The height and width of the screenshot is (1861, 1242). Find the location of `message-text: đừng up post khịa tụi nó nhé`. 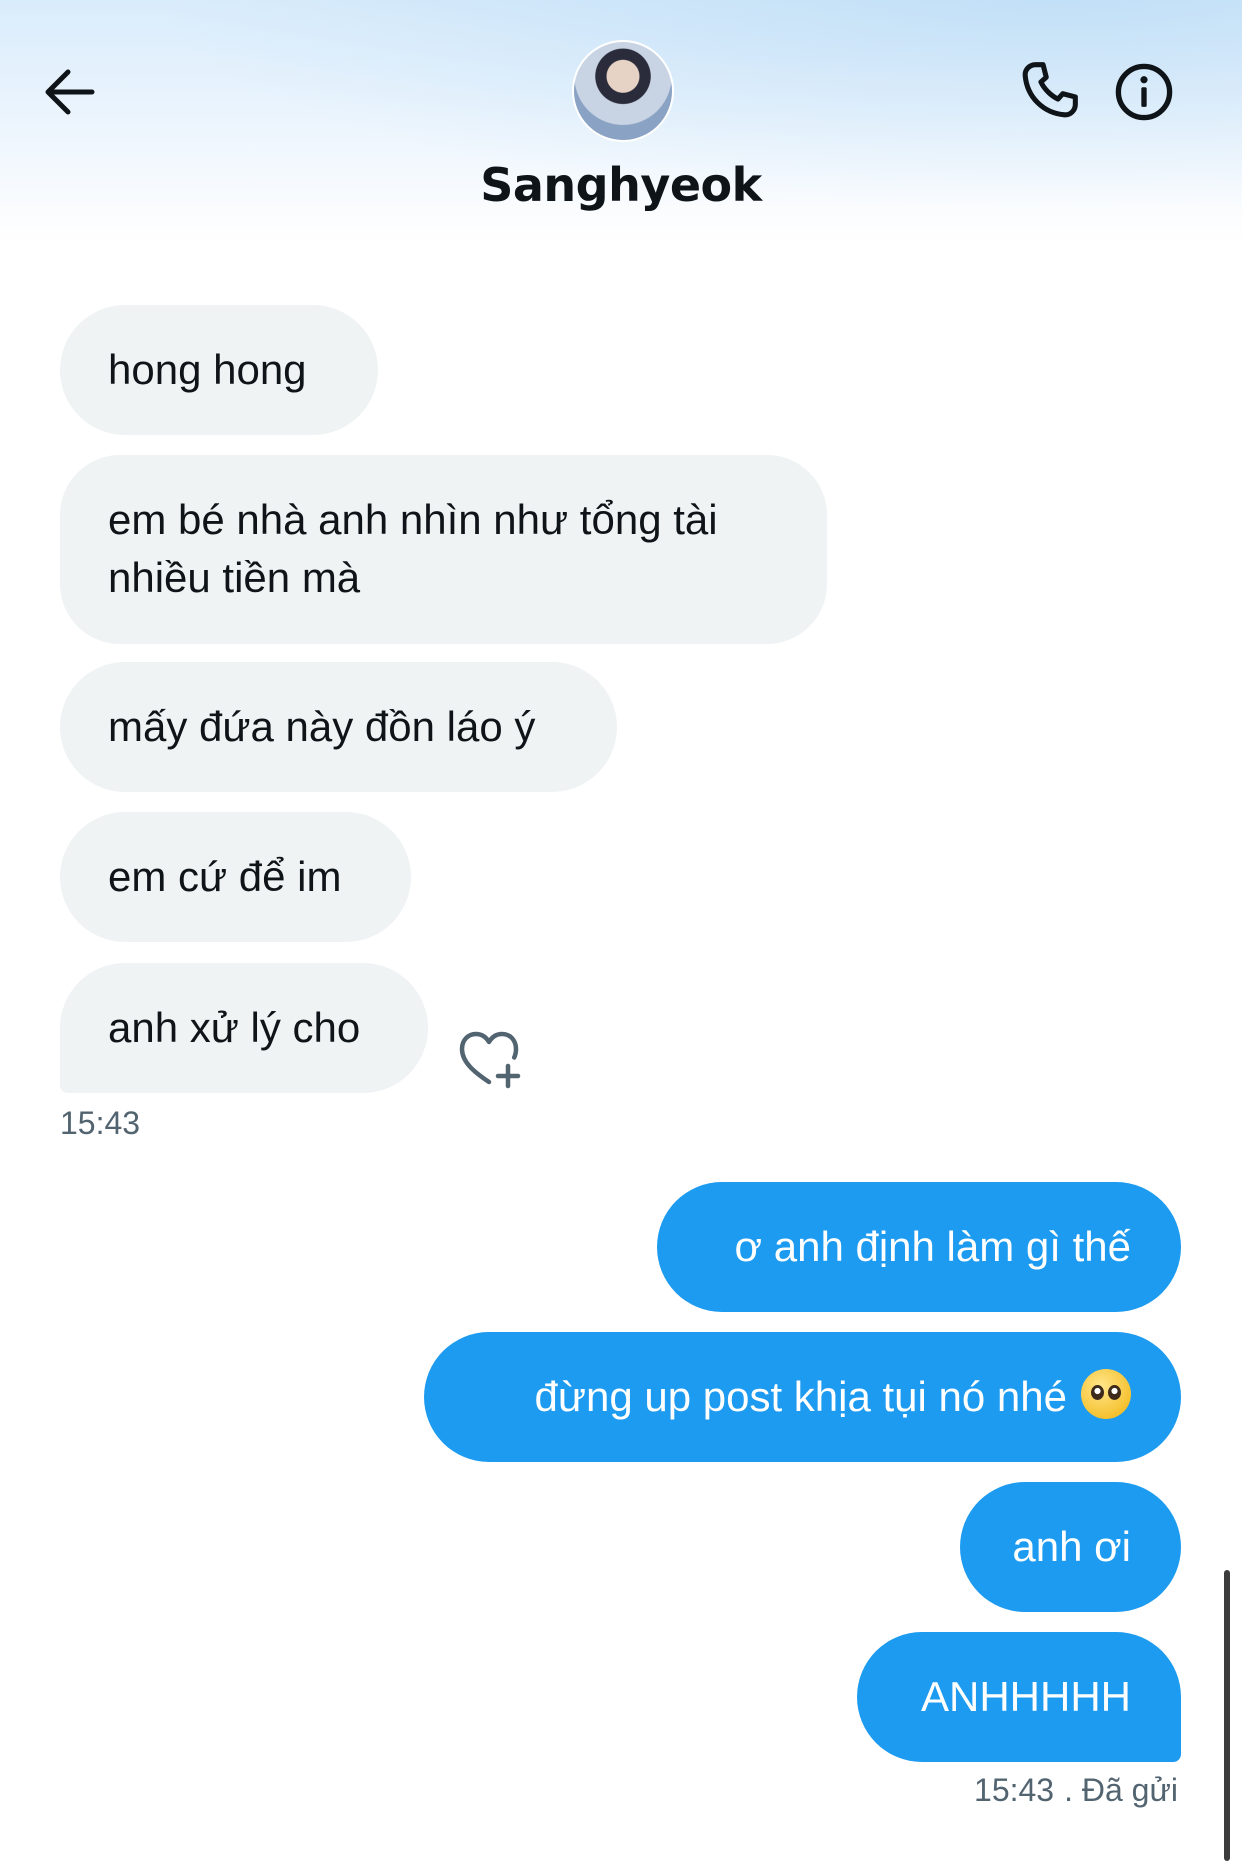

message-text: đừng up post khịa tụi nó nhé is located at coordinates (800, 1396).